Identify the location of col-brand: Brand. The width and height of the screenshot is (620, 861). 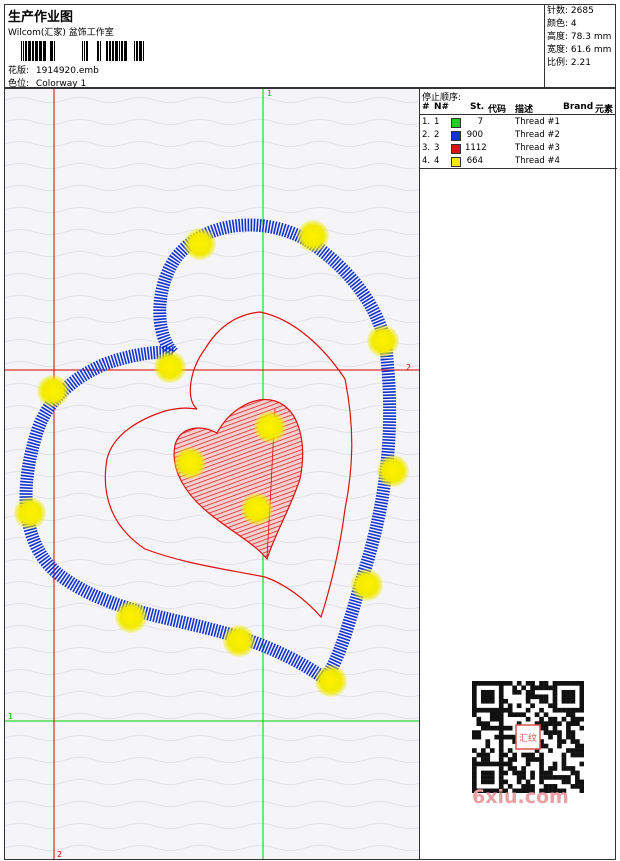
(578, 107).